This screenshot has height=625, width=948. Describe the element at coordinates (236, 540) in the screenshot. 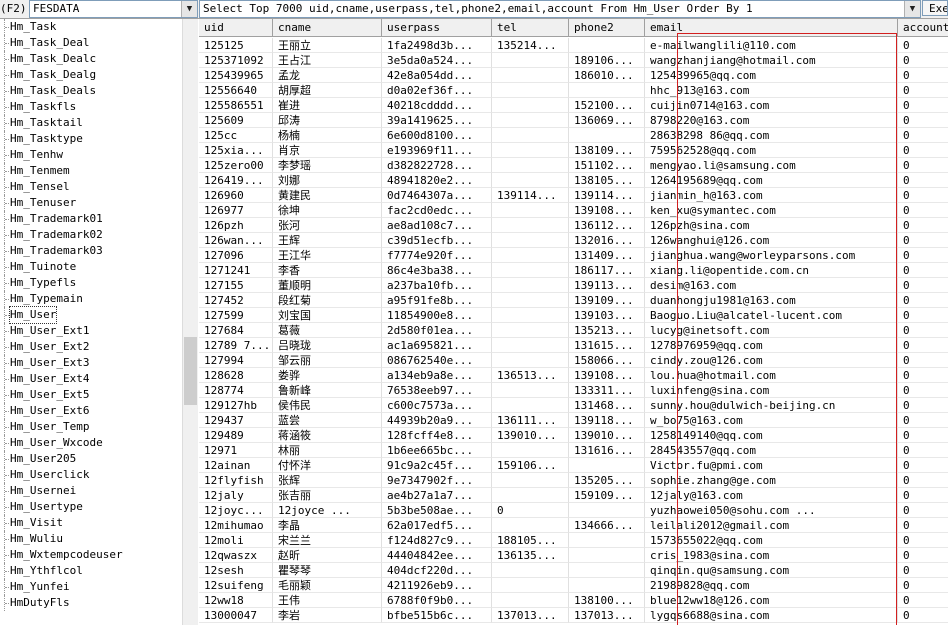

I see `cell-uid: 12moli` at that location.